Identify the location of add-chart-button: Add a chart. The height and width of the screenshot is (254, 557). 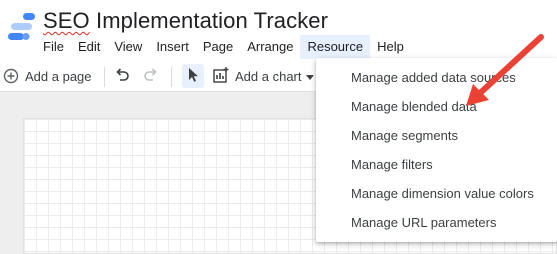
(263, 76).